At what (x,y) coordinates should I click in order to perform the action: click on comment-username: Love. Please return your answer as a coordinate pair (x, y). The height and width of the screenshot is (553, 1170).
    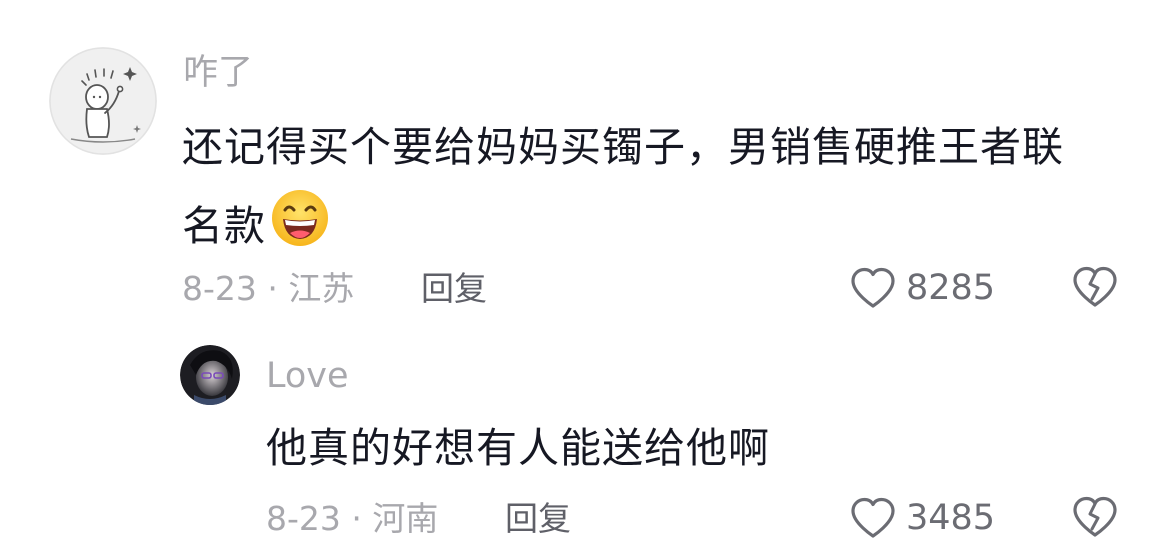
    Looking at the image, I should click on (307, 376).